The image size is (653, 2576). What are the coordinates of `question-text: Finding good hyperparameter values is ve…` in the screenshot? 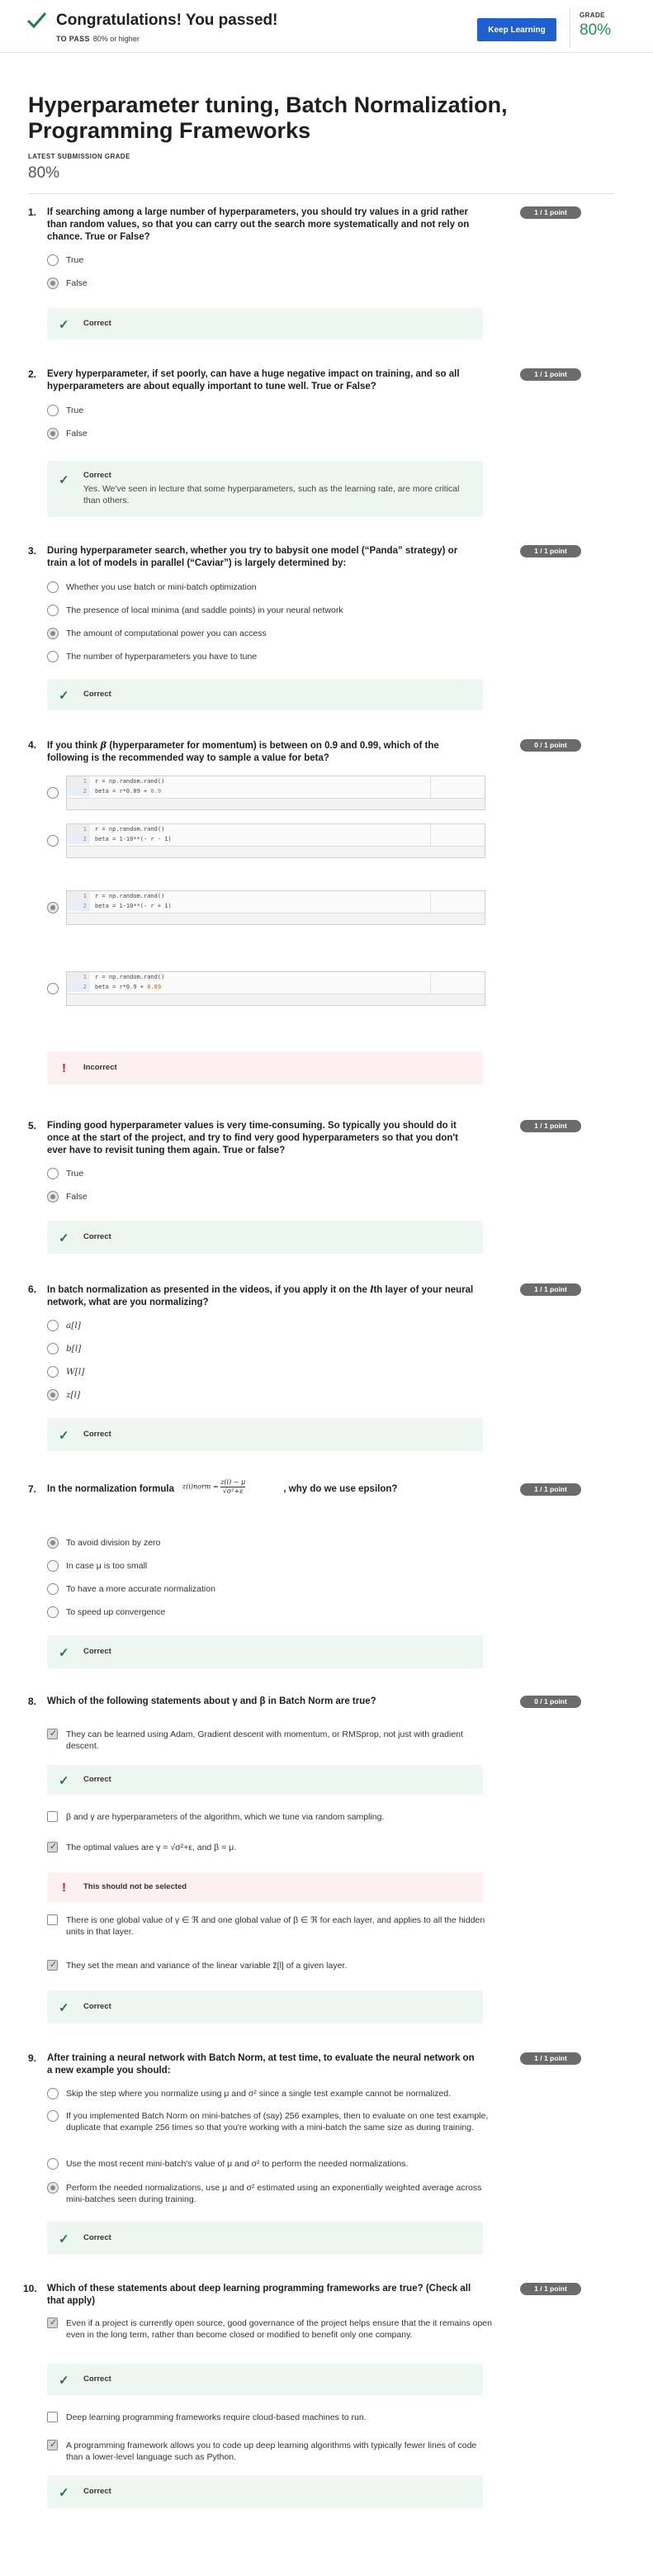 It's located at (252, 1138).